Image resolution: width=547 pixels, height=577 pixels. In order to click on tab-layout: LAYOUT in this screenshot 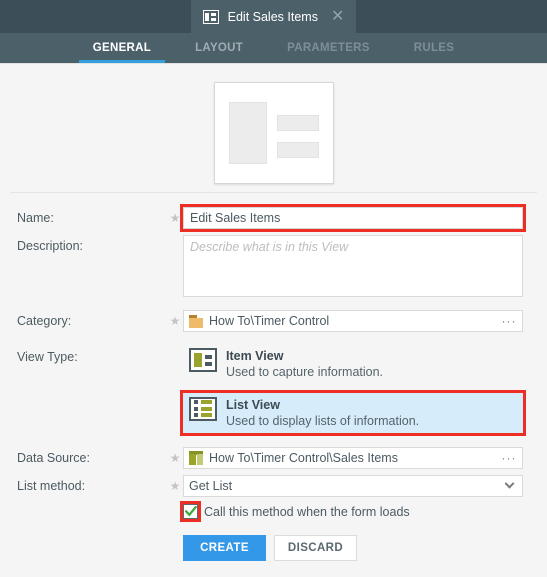, I will do `click(219, 48)`.